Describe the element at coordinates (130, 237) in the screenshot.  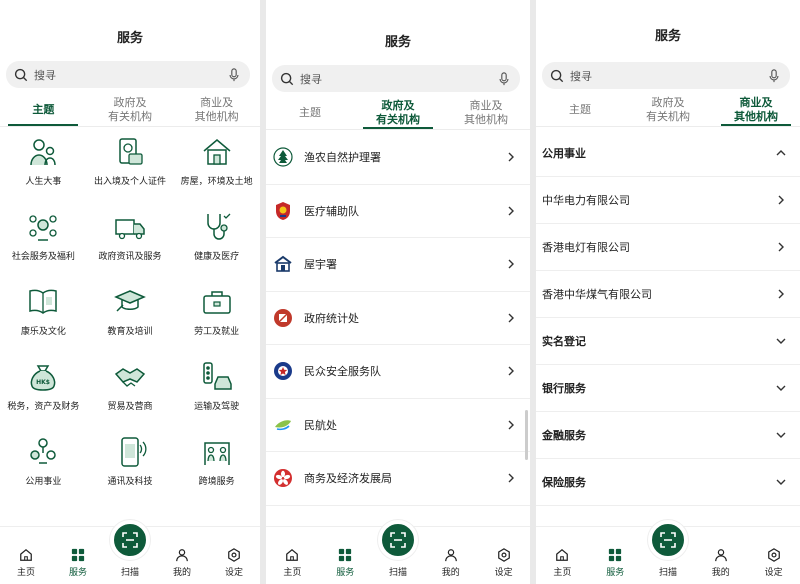
I see `topic-gov-info: 政府资讯及服务` at that location.